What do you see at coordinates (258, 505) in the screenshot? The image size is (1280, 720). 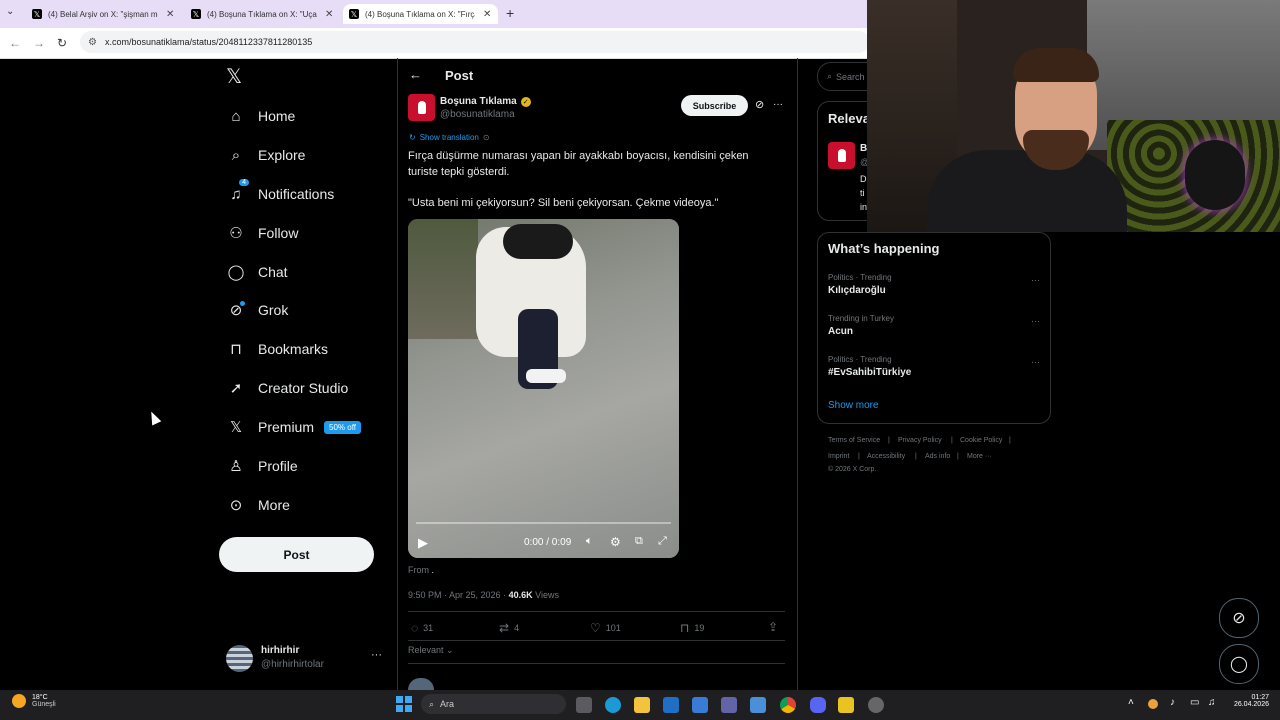 I see `nav-more: ⊙ More` at bounding box center [258, 505].